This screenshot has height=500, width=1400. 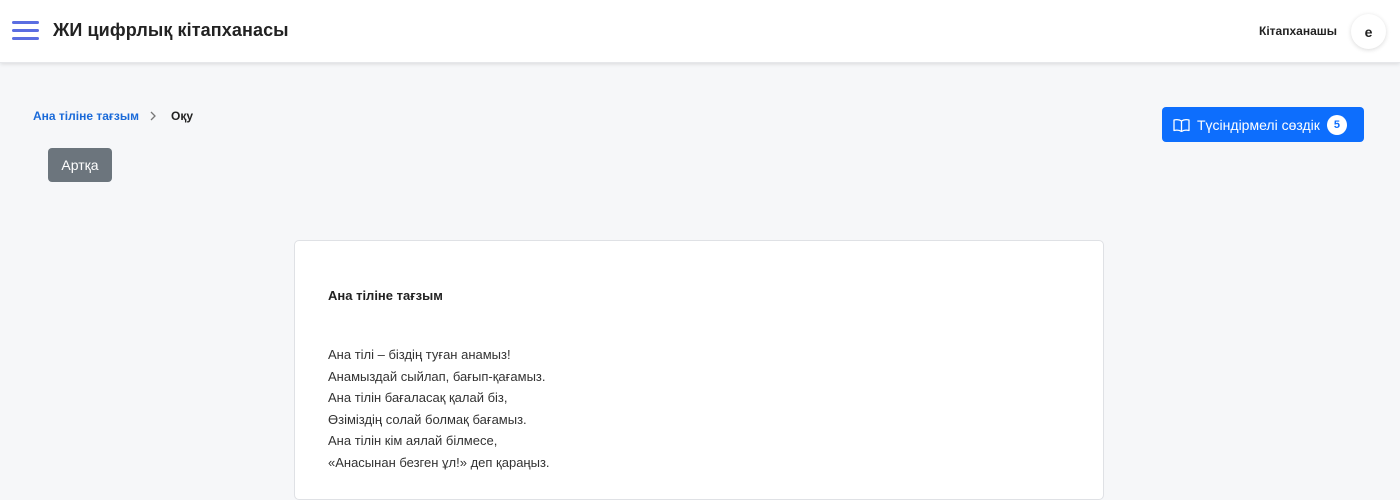 What do you see at coordinates (439, 462) in the screenshot?
I see `poem-line: «Анасынан безген ұл!» деп қараңыз.` at bounding box center [439, 462].